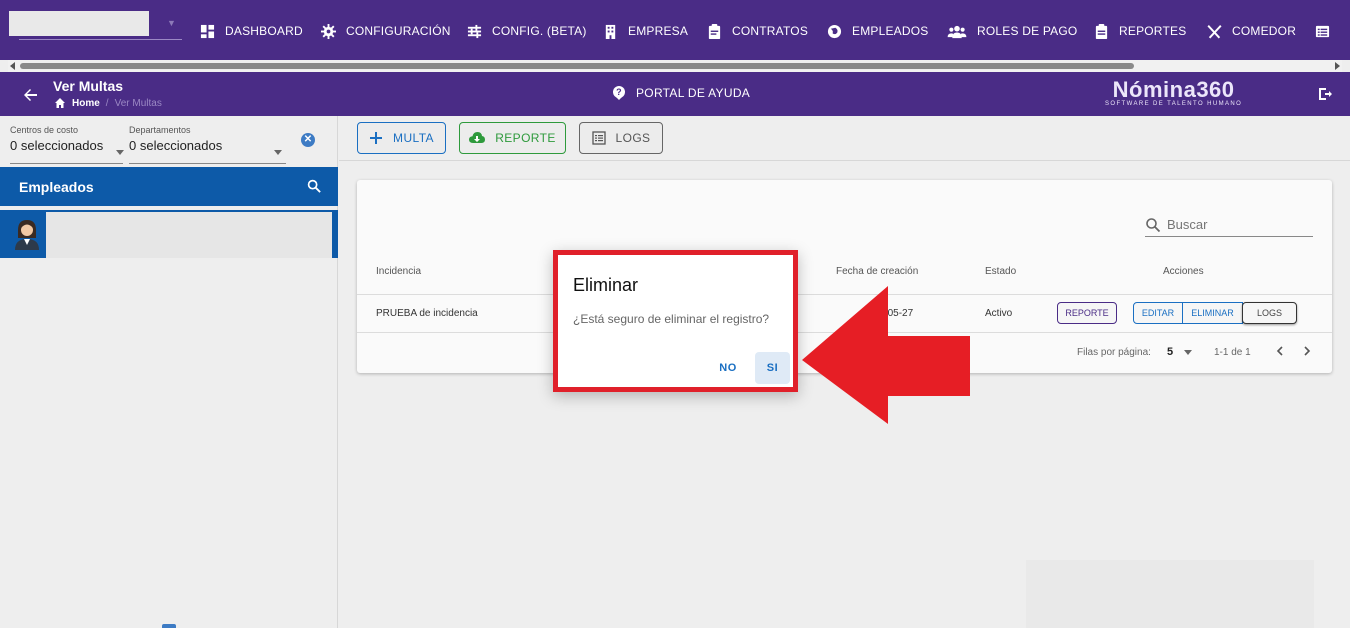 This screenshot has height=628, width=1350. Describe the element at coordinates (79, 23) in the screenshot. I see `company-selector` at that location.